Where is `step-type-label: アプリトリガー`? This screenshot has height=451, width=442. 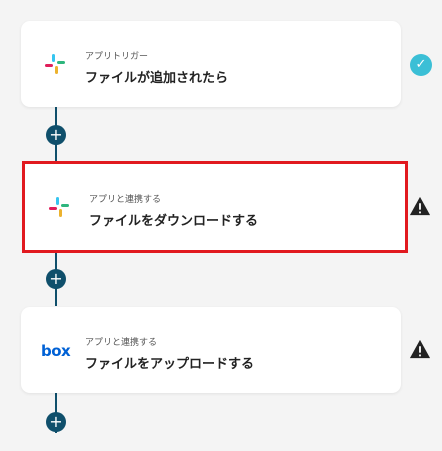
step-type-label: アプリトリガー is located at coordinates (117, 57).